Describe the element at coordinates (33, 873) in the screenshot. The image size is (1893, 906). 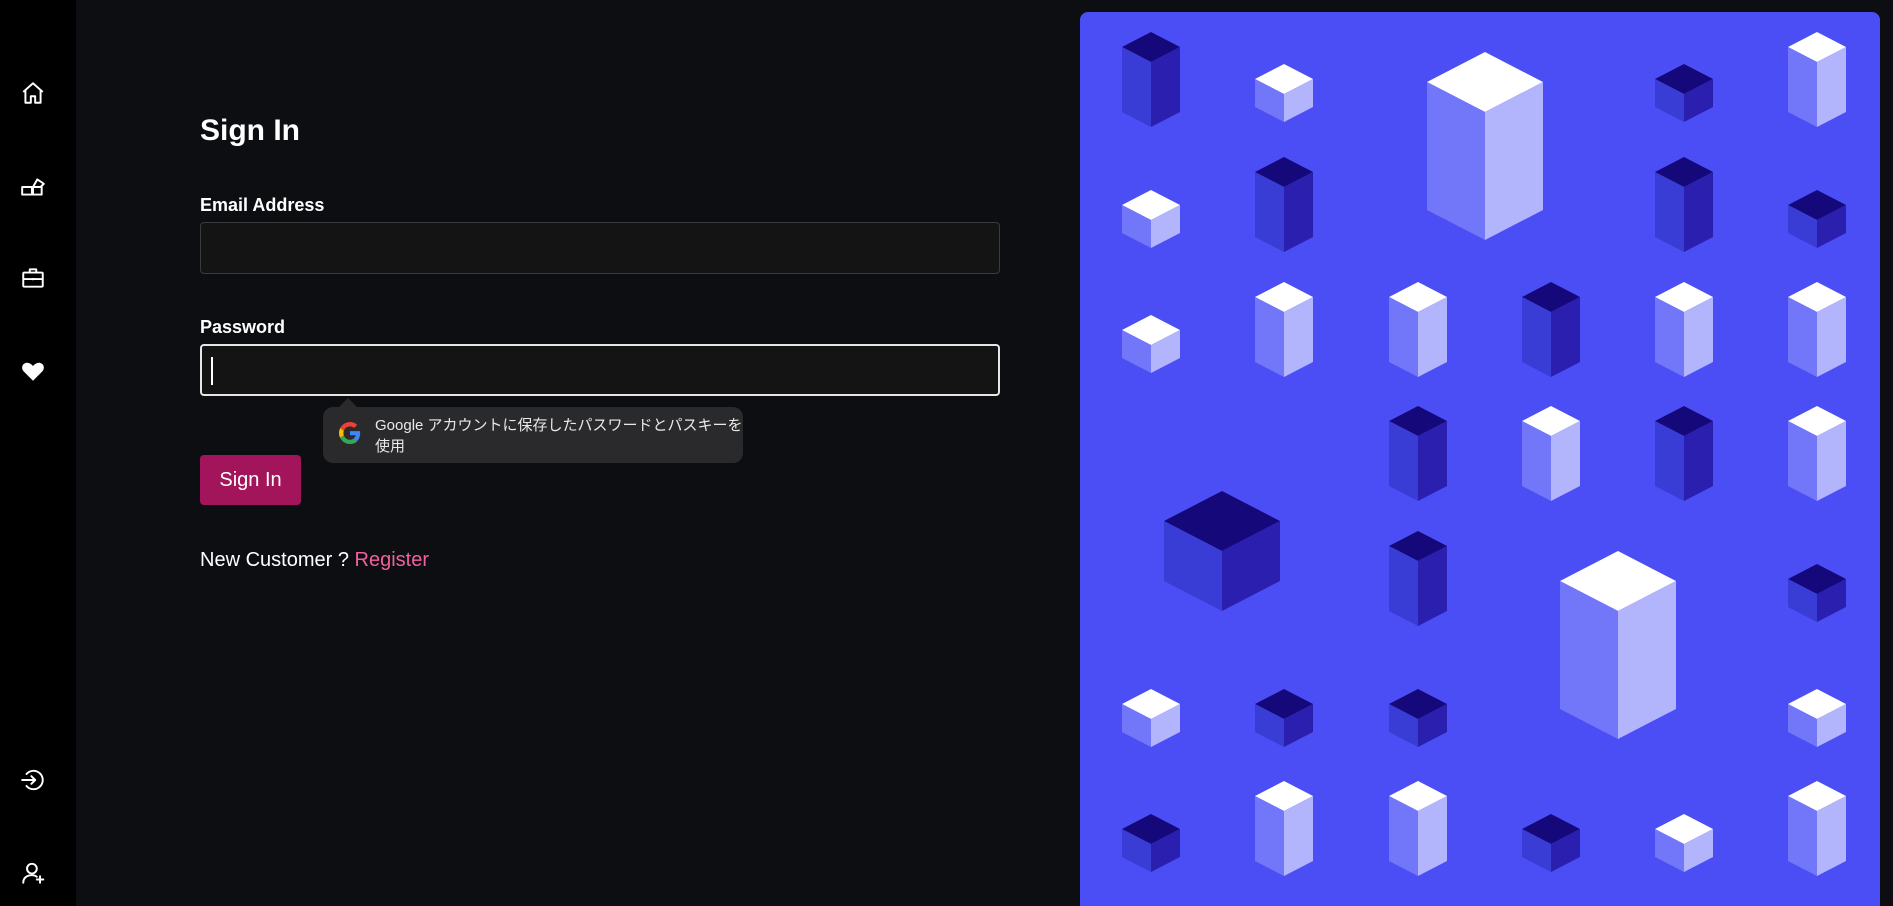
I see `user-add-icon` at that location.